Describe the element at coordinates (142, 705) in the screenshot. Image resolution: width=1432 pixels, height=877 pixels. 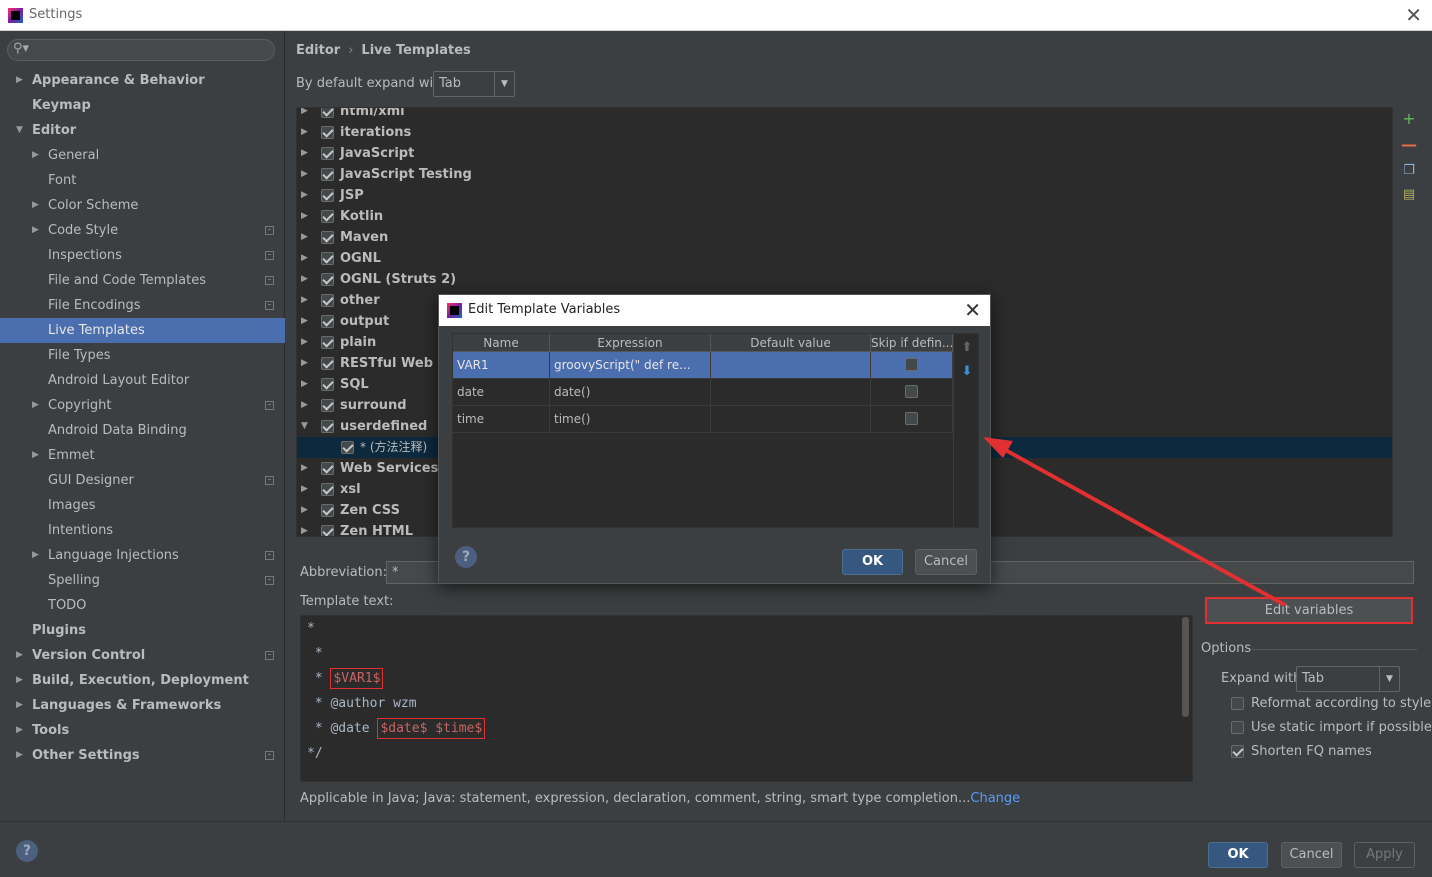
I see `sidebar-item: ▶ Languages & Frameworks` at that location.